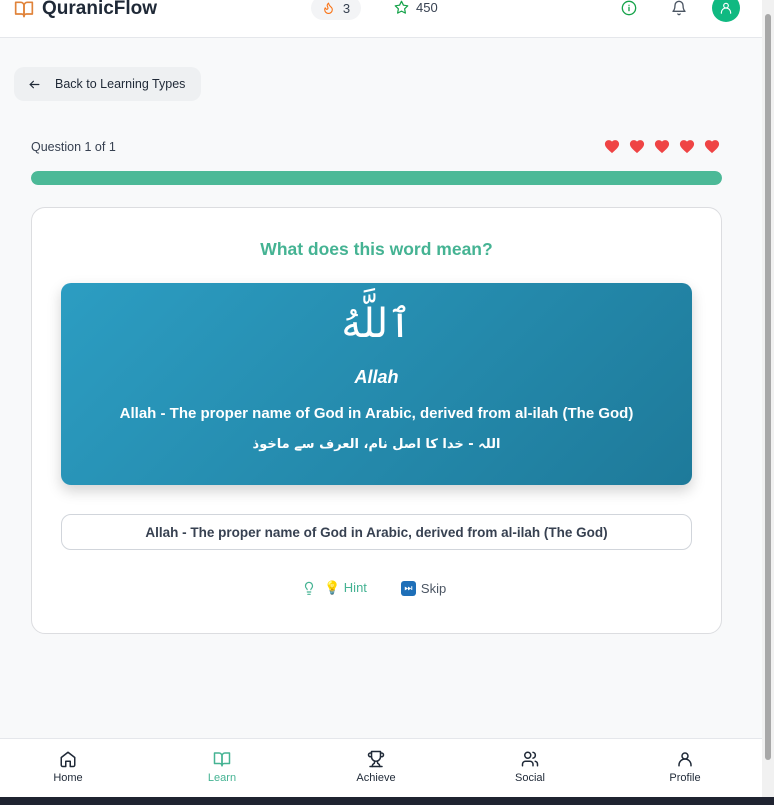 The image size is (774, 805). I want to click on nav-social-label: Social, so click(530, 778).